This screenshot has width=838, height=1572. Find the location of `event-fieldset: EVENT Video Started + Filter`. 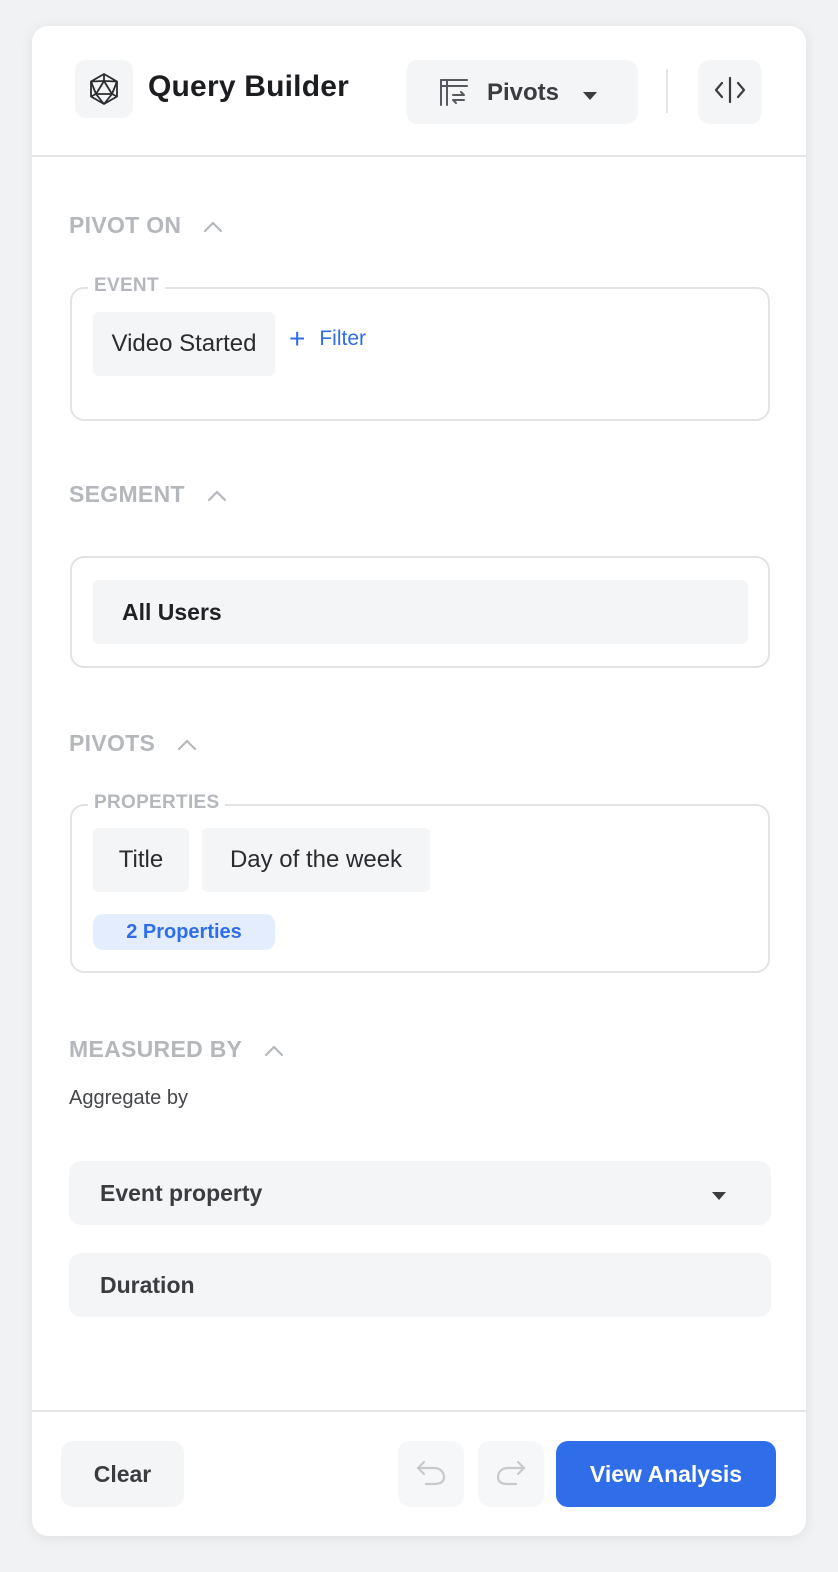

event-fieldset: EVENT Video Started + Filter is located at coordinates (420, 348).